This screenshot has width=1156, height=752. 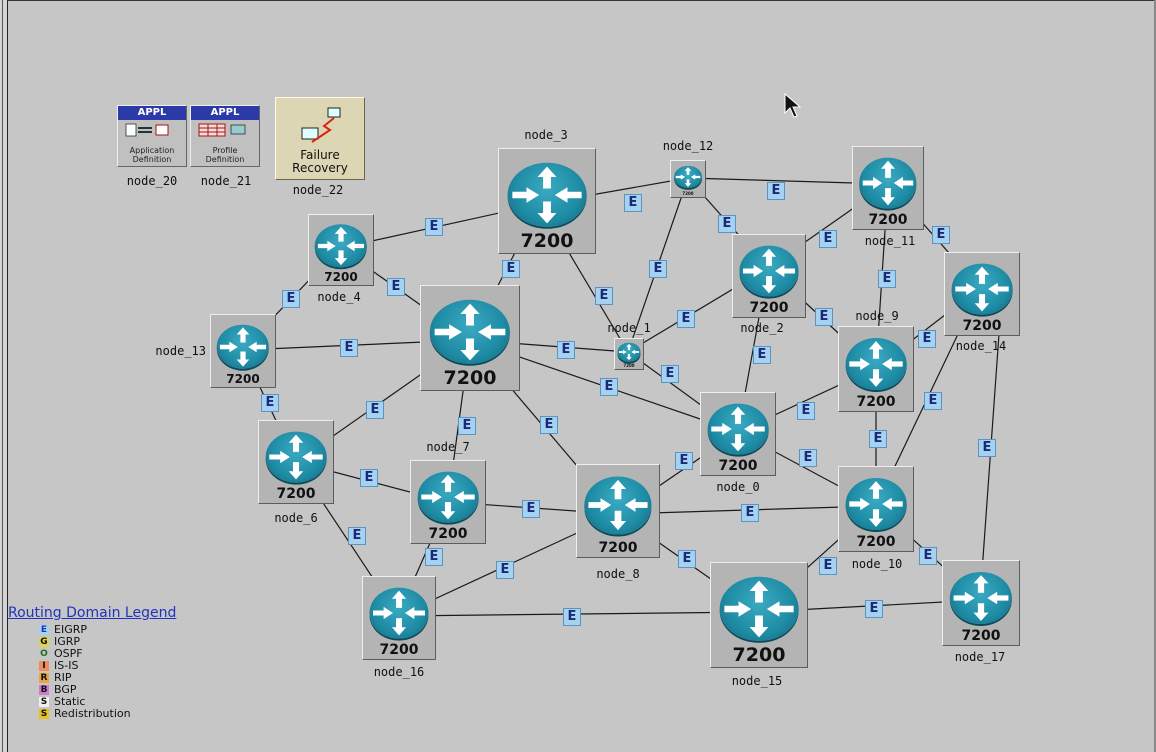 I want to click on router-node-1: 7200, so click(x=629, y=354).